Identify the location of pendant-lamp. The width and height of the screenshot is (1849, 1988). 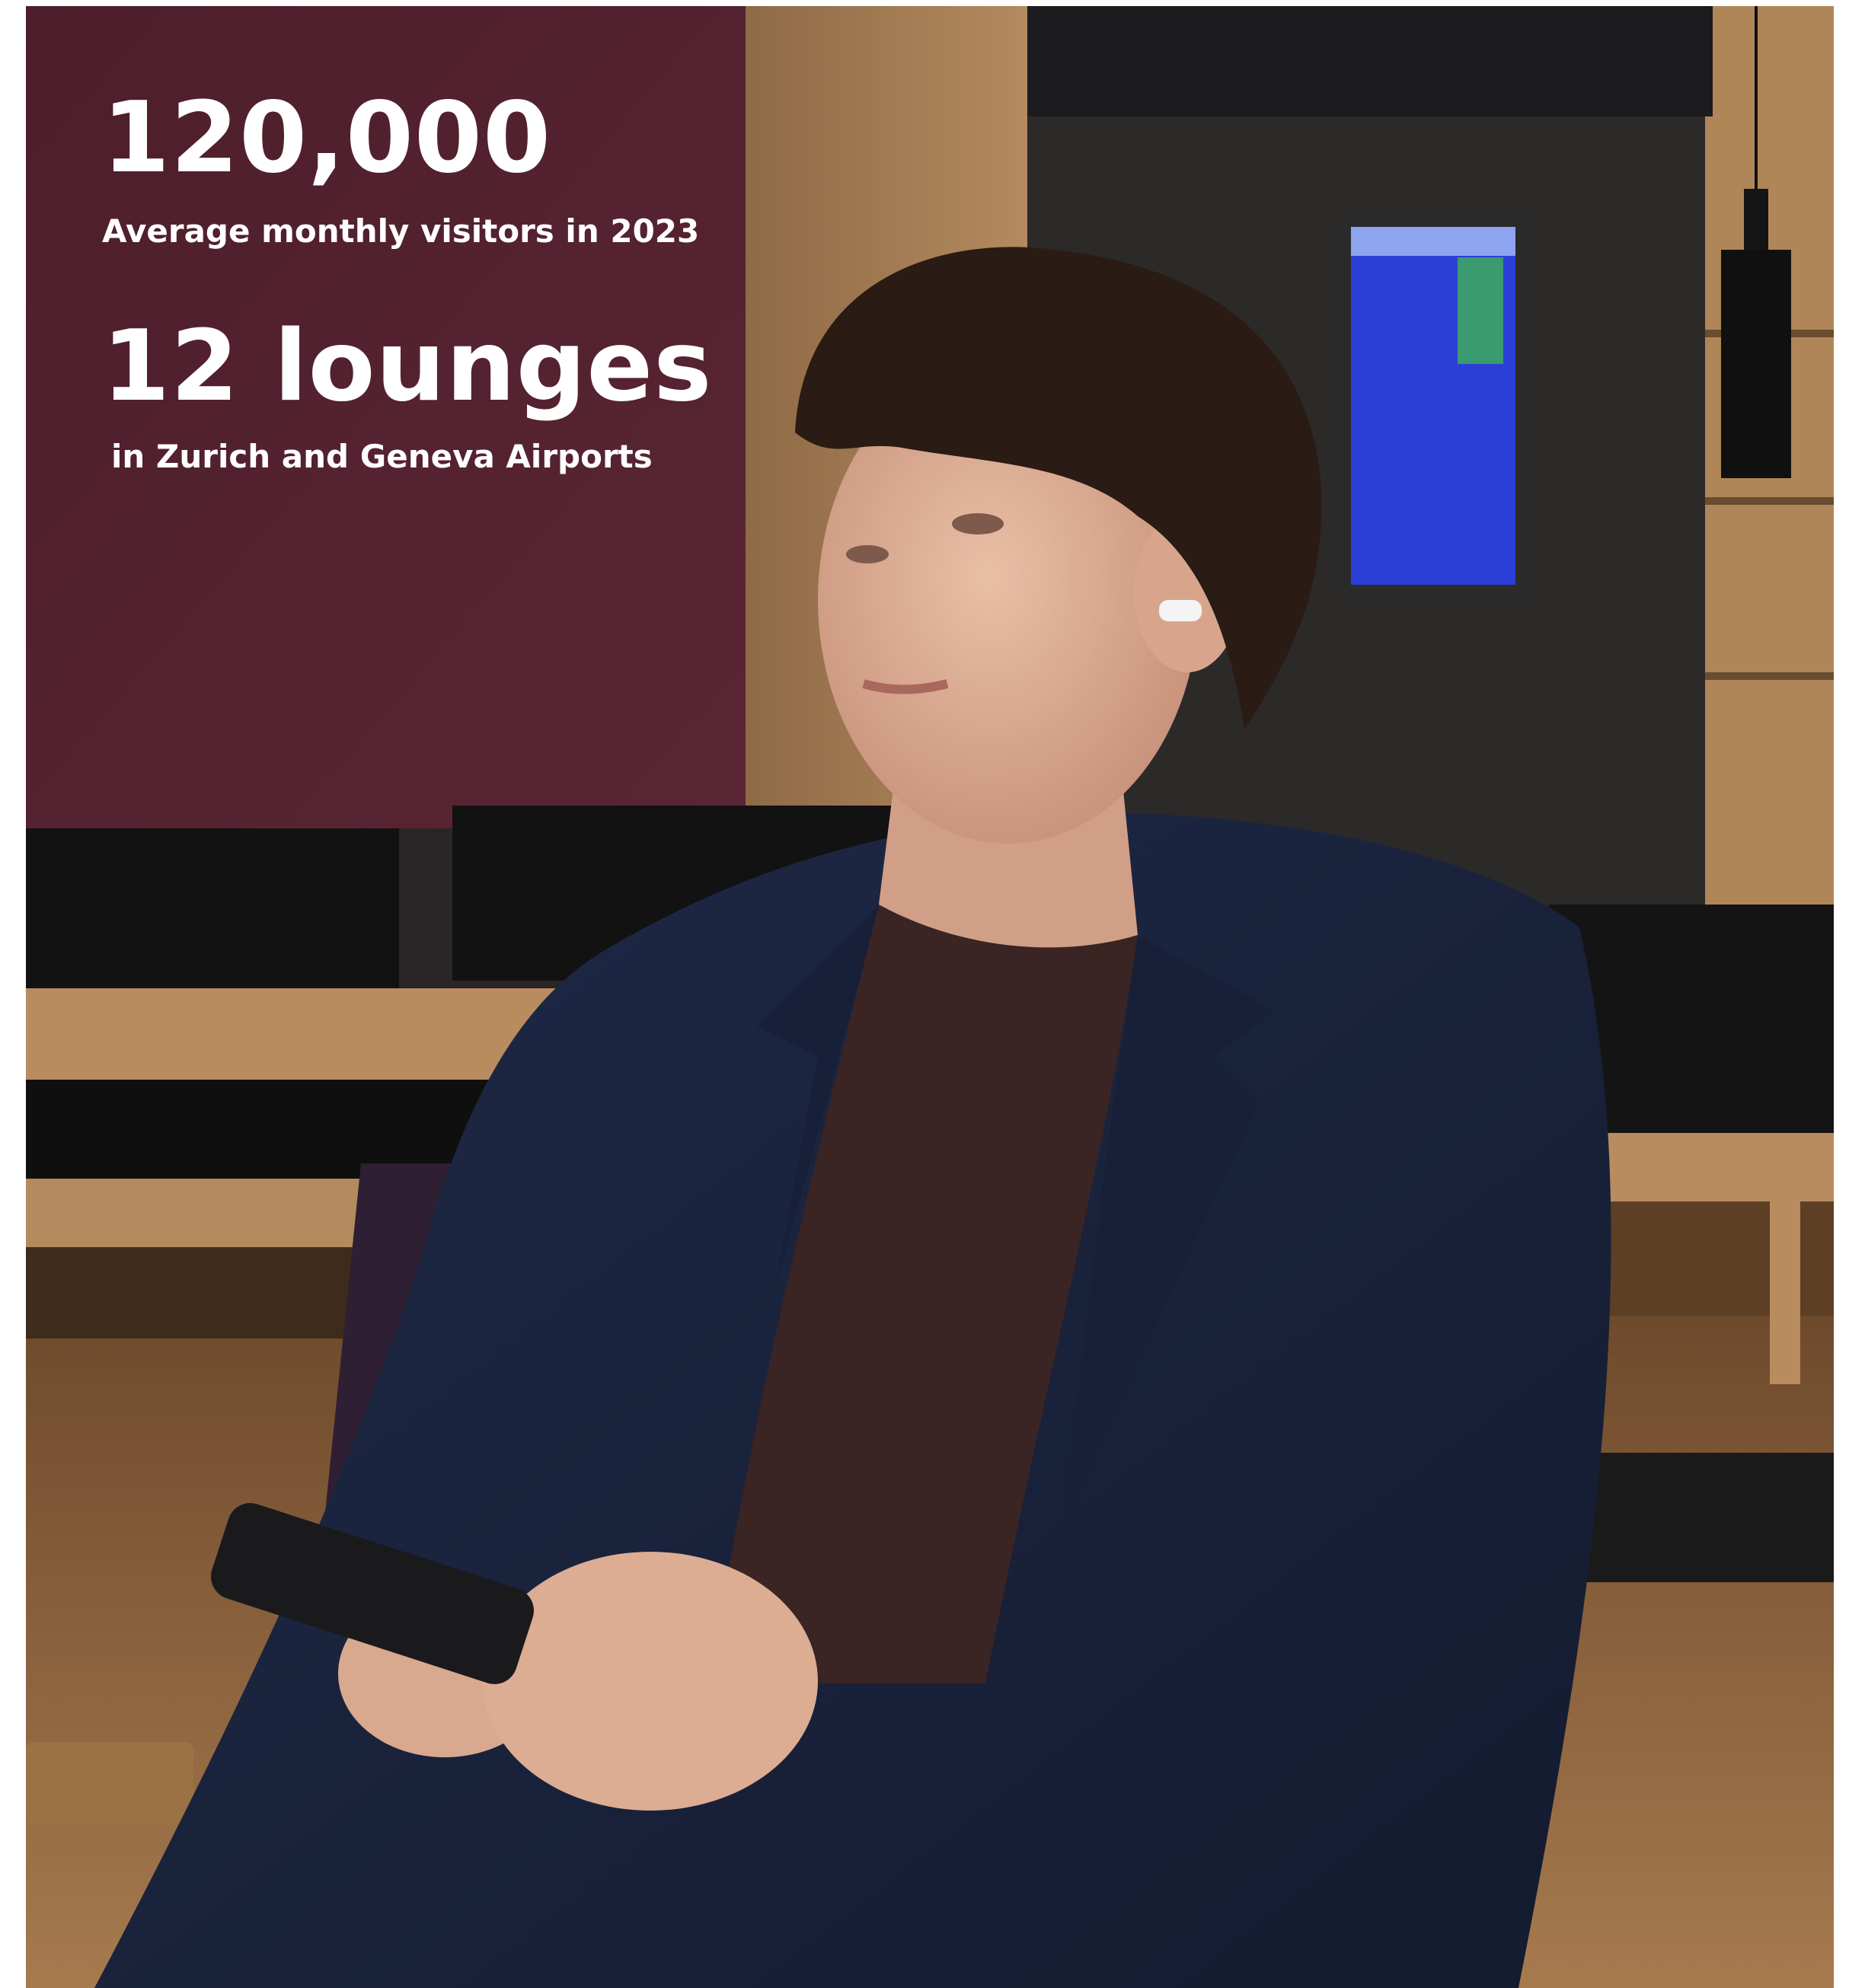
(1756, 219).